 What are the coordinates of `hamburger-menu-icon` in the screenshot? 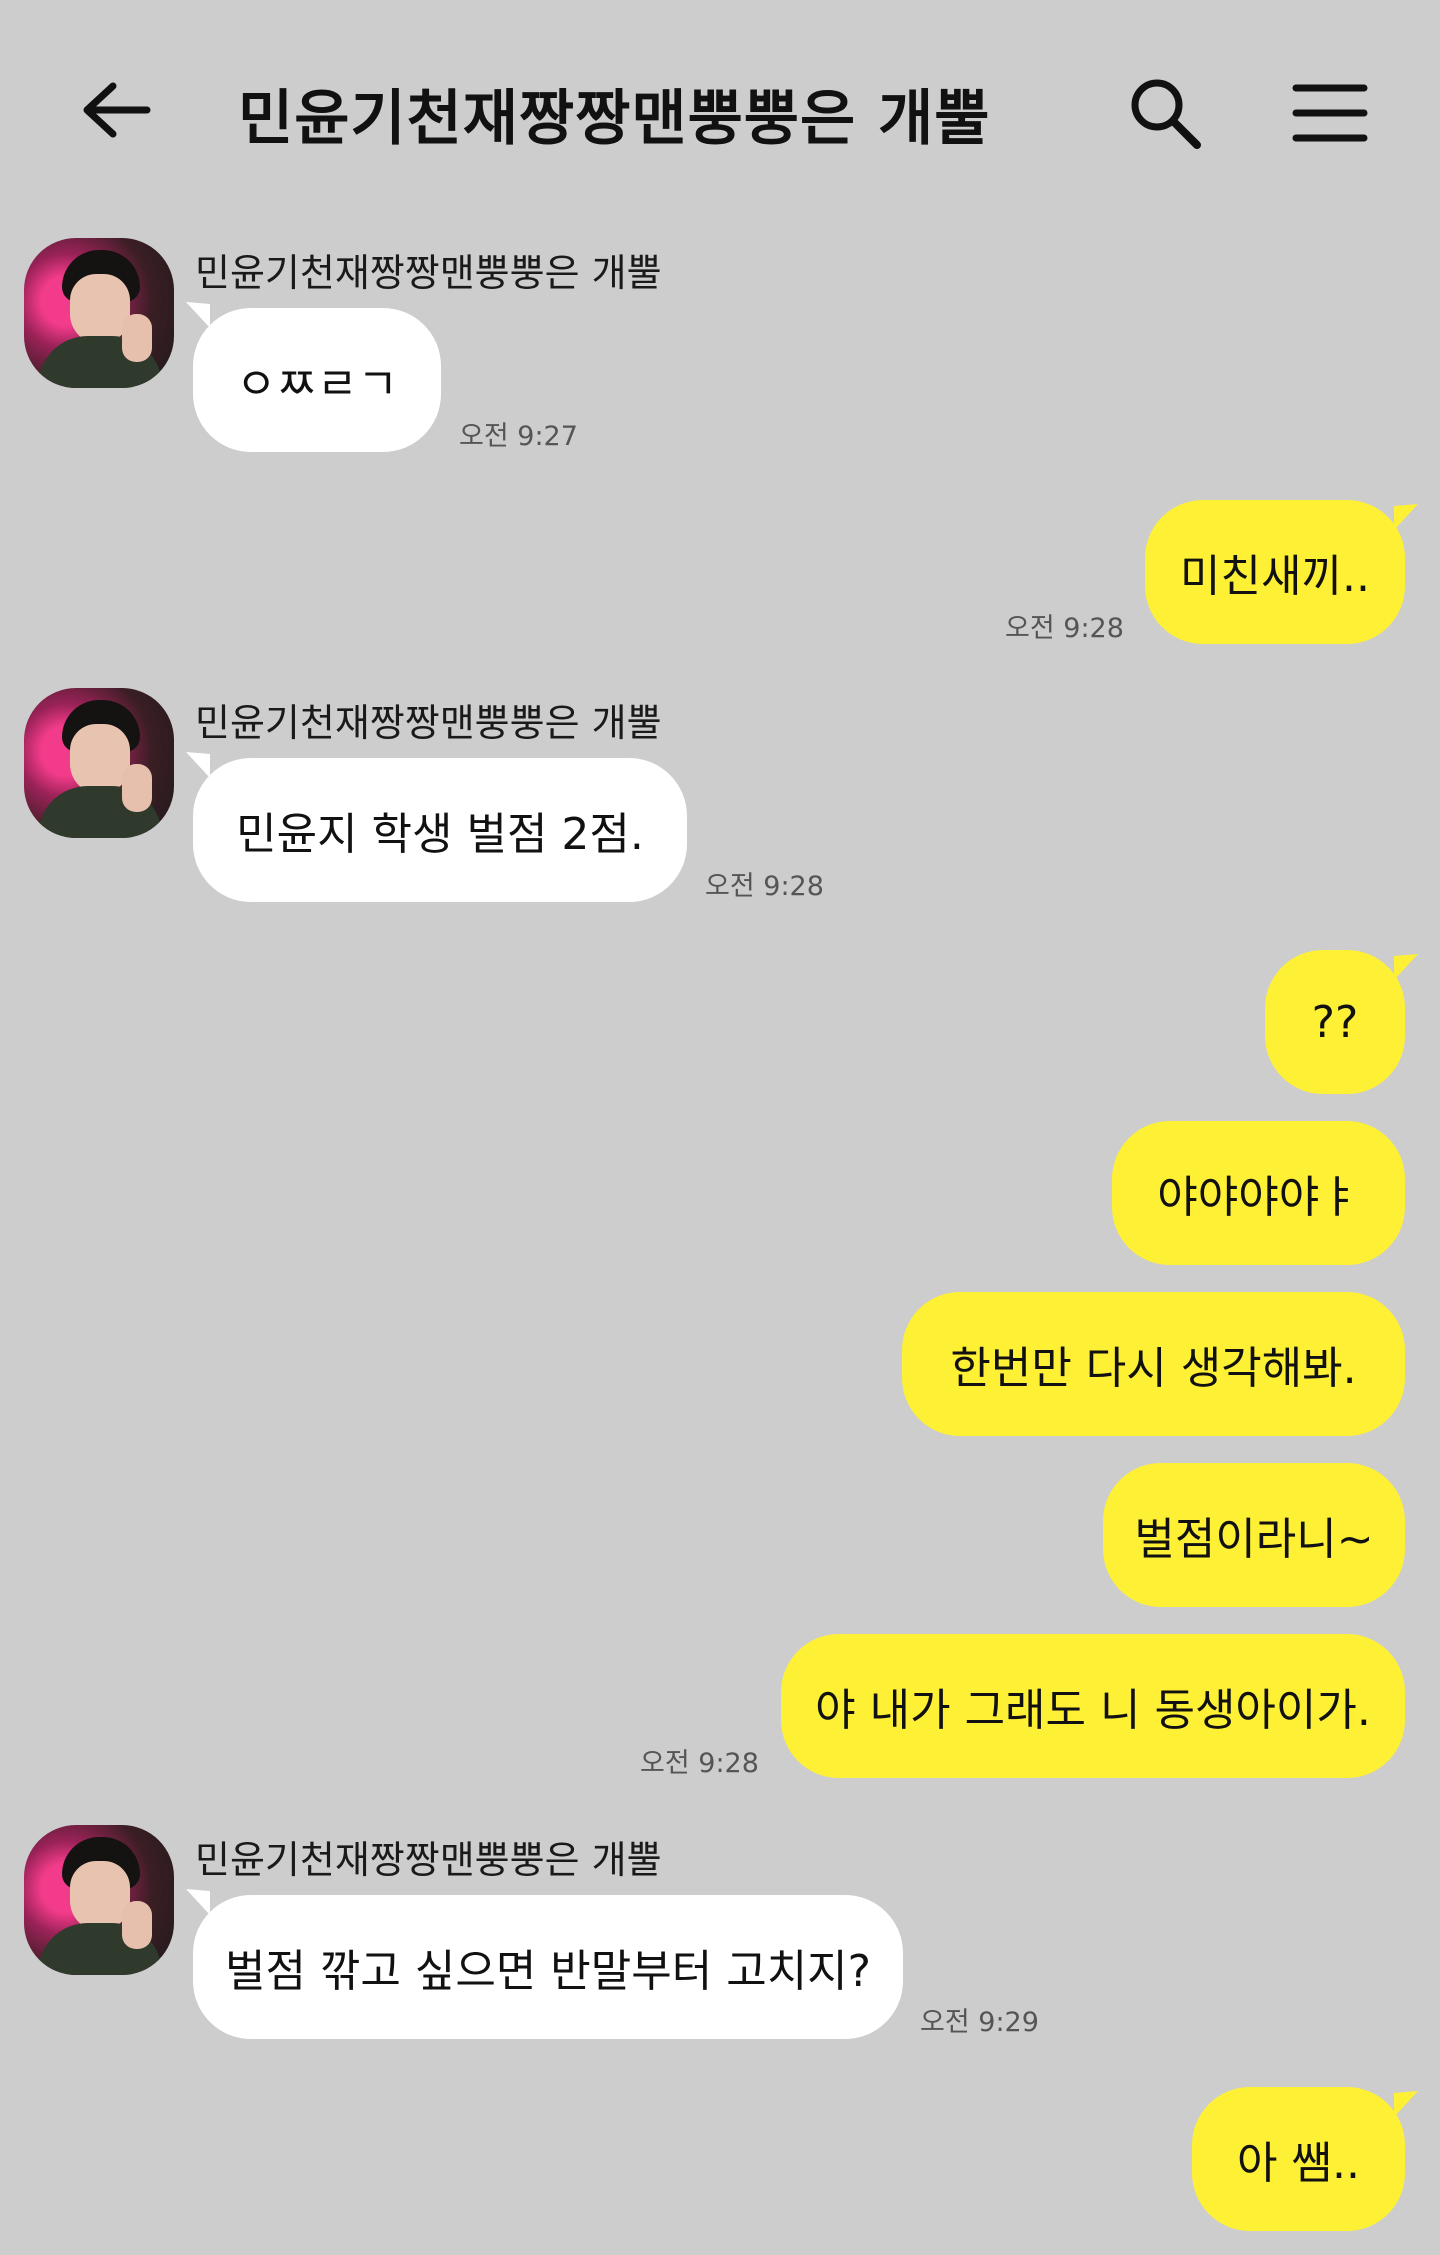 It's located at (1330, 113).